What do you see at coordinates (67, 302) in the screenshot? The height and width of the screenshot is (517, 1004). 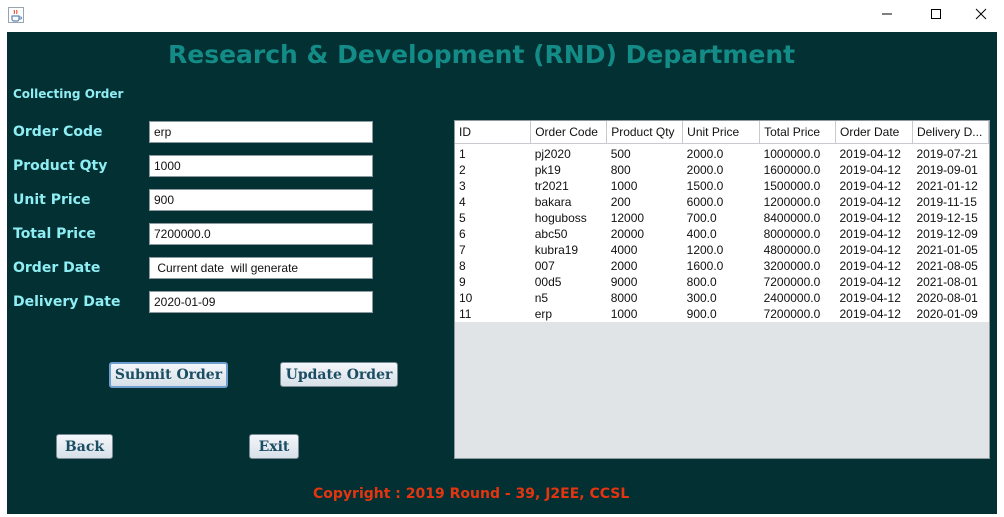 I see `delivery-date-label: Delivery Date` at bounding box center [67, 302].